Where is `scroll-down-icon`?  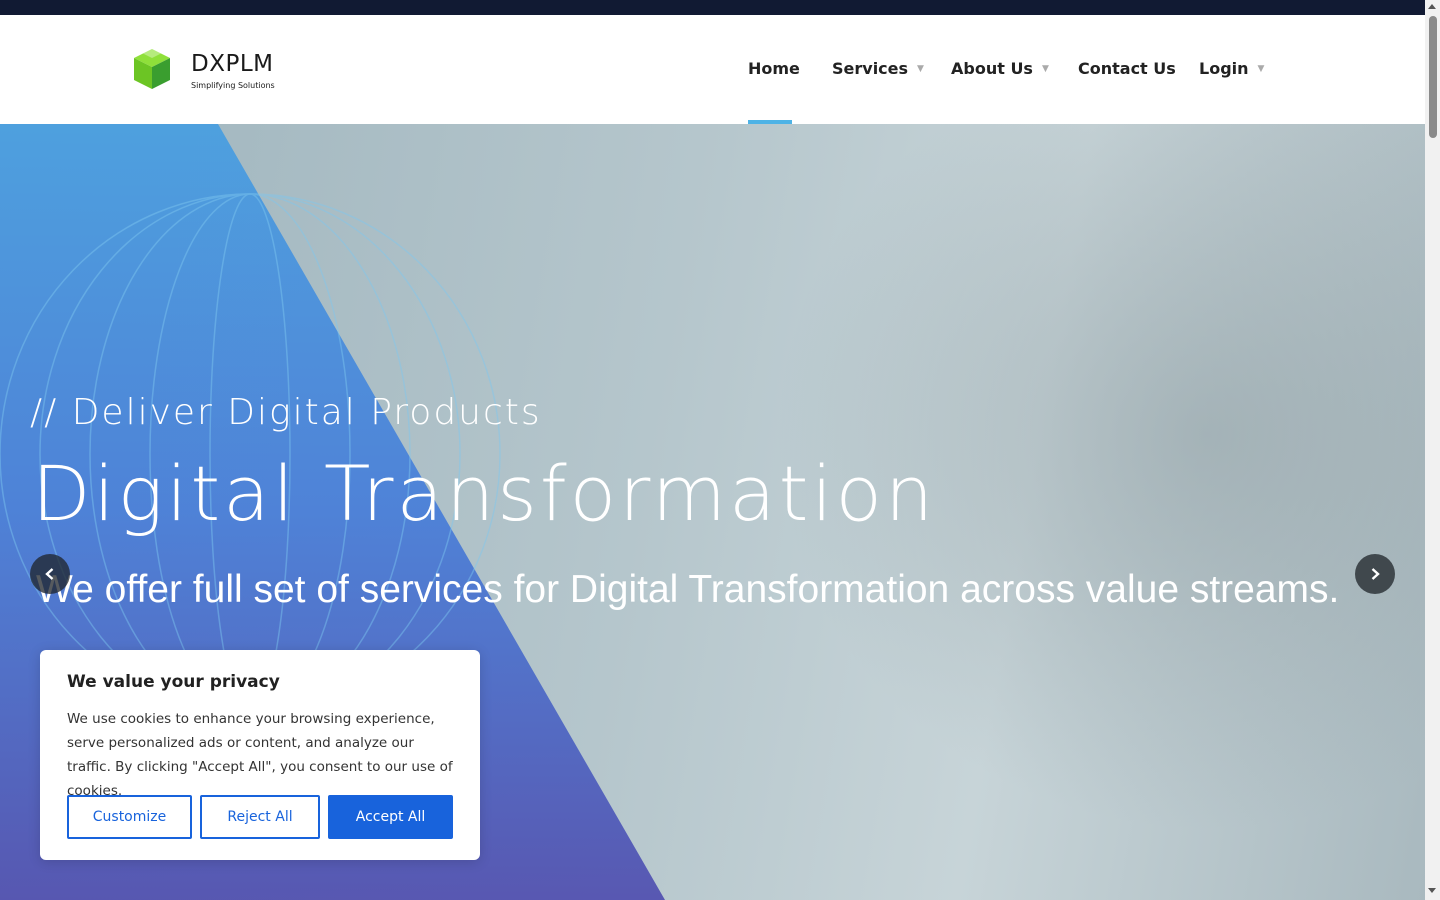 scroll-down-icon is located at coordinates (1432, 890).